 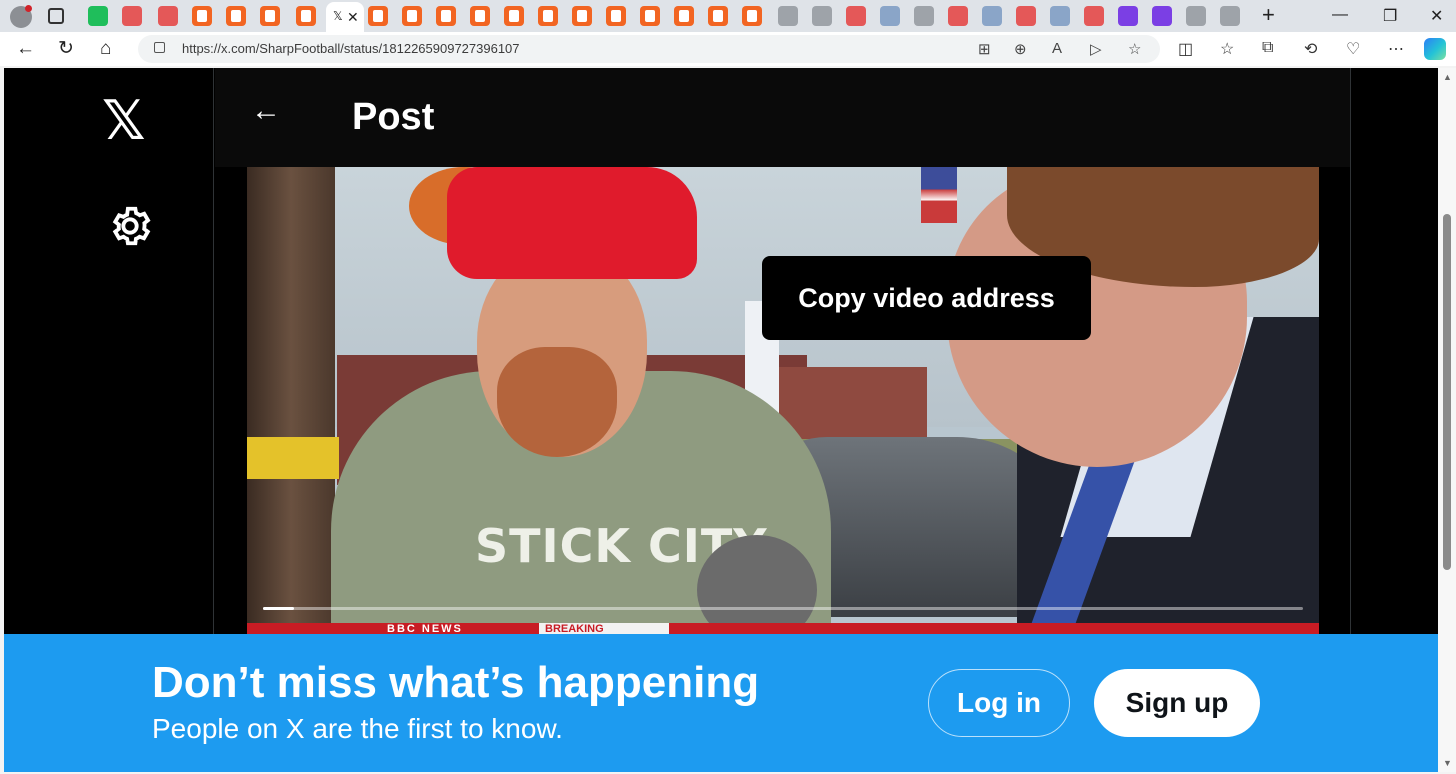 What do you see at coordinates (353, 17) in the screenshot?
I see `close-tab-icon: ✕` at bounding box center [353, 17].